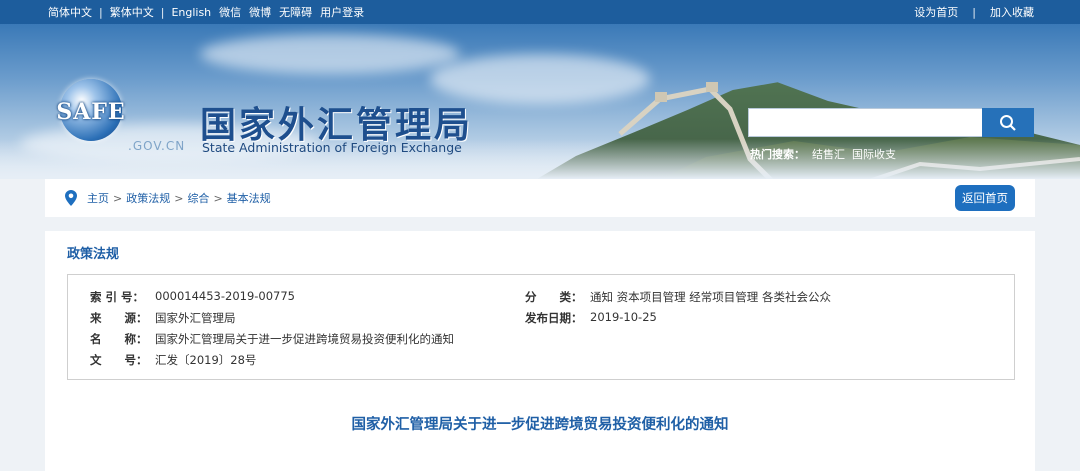 This screenshot has height=471, width=1080. Describe the element at coordinates (91, 112) in the screenshot. I see `logo-text: SAFE` at that location.